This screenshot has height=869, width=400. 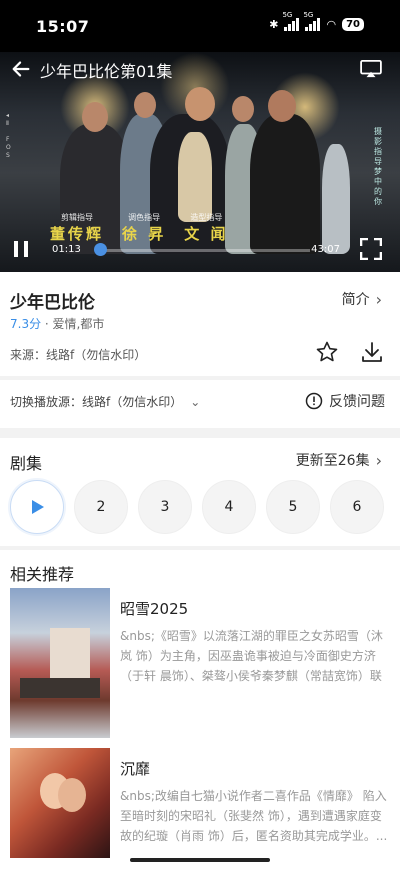 What do you see at coordinates (96, 402) in the screenshot?
I see `switch-source-label: 切换播放源：线路f（勿信水印）` at bounding box center [96, 402].